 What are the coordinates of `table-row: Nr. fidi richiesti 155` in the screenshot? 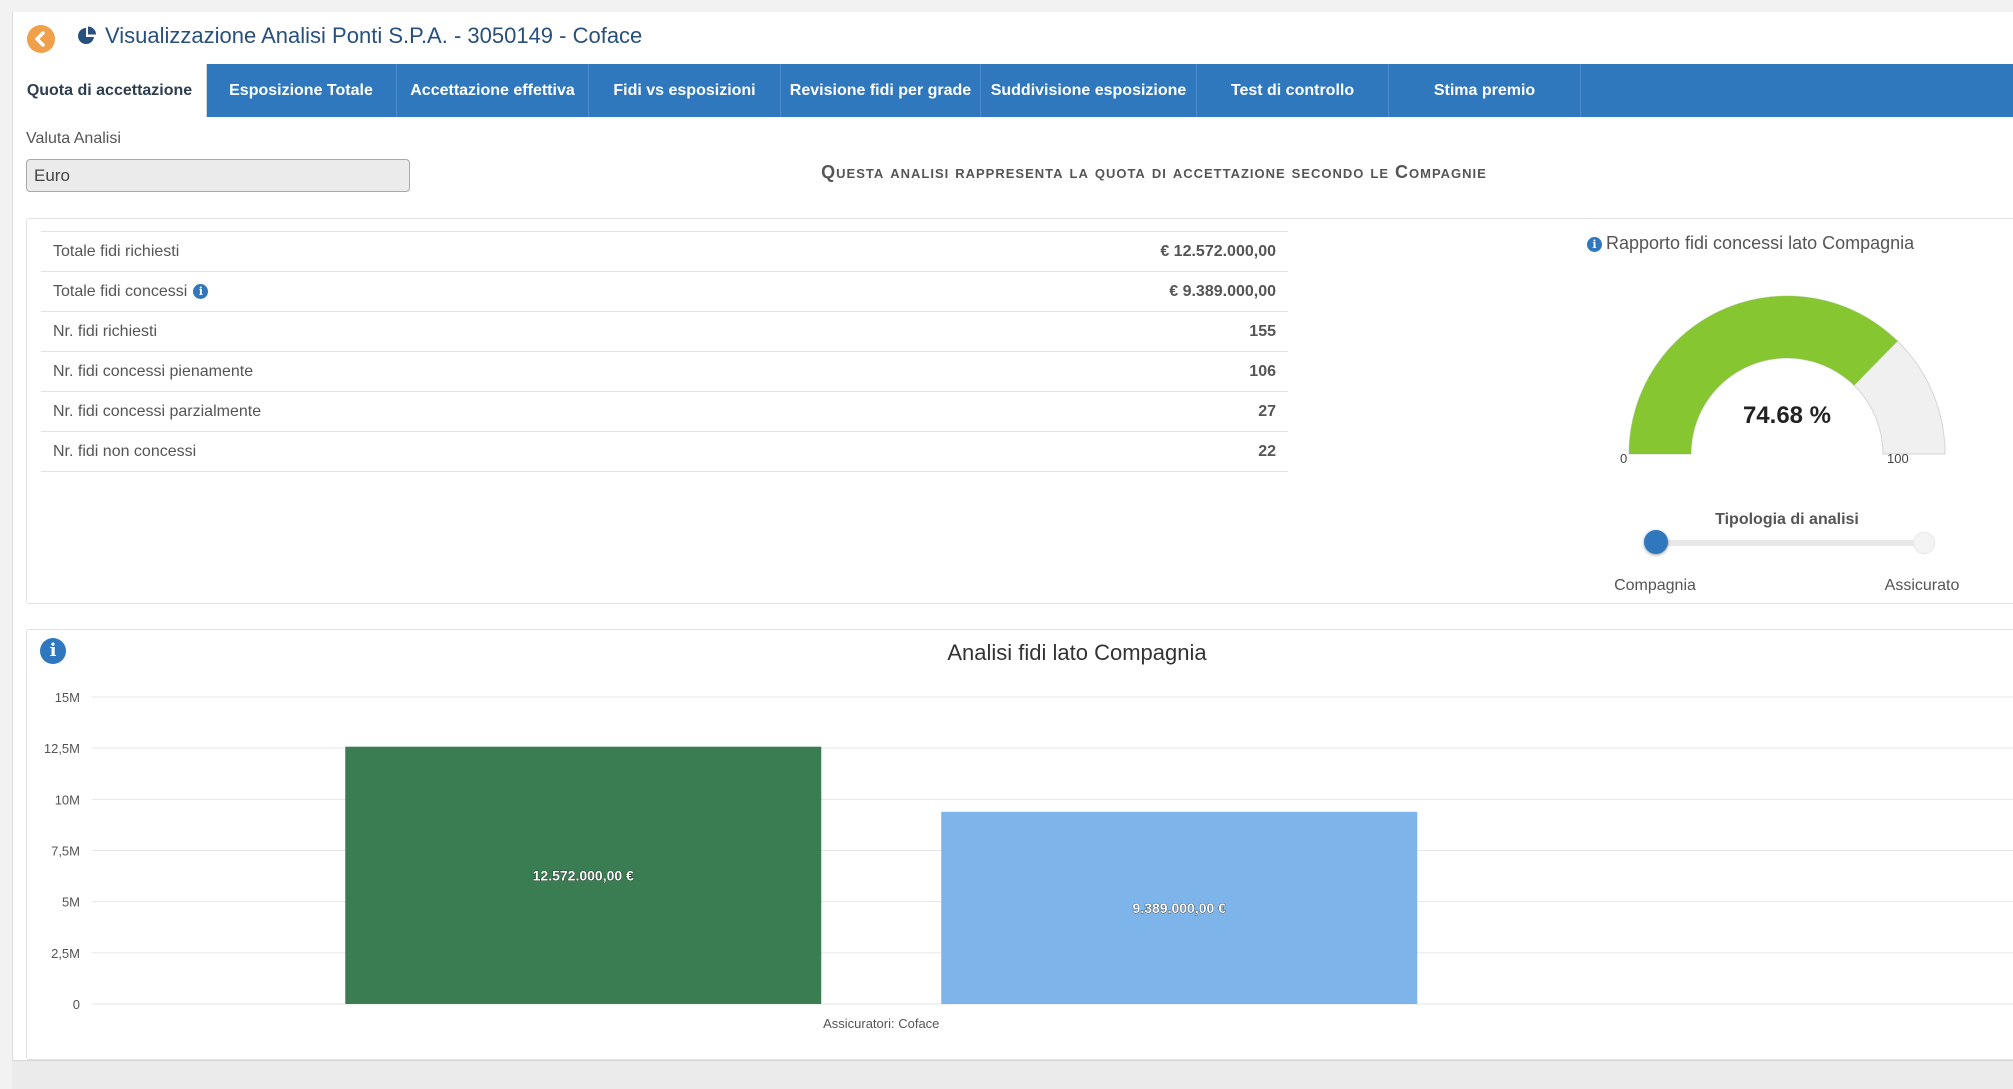 It's located at (664, 331).